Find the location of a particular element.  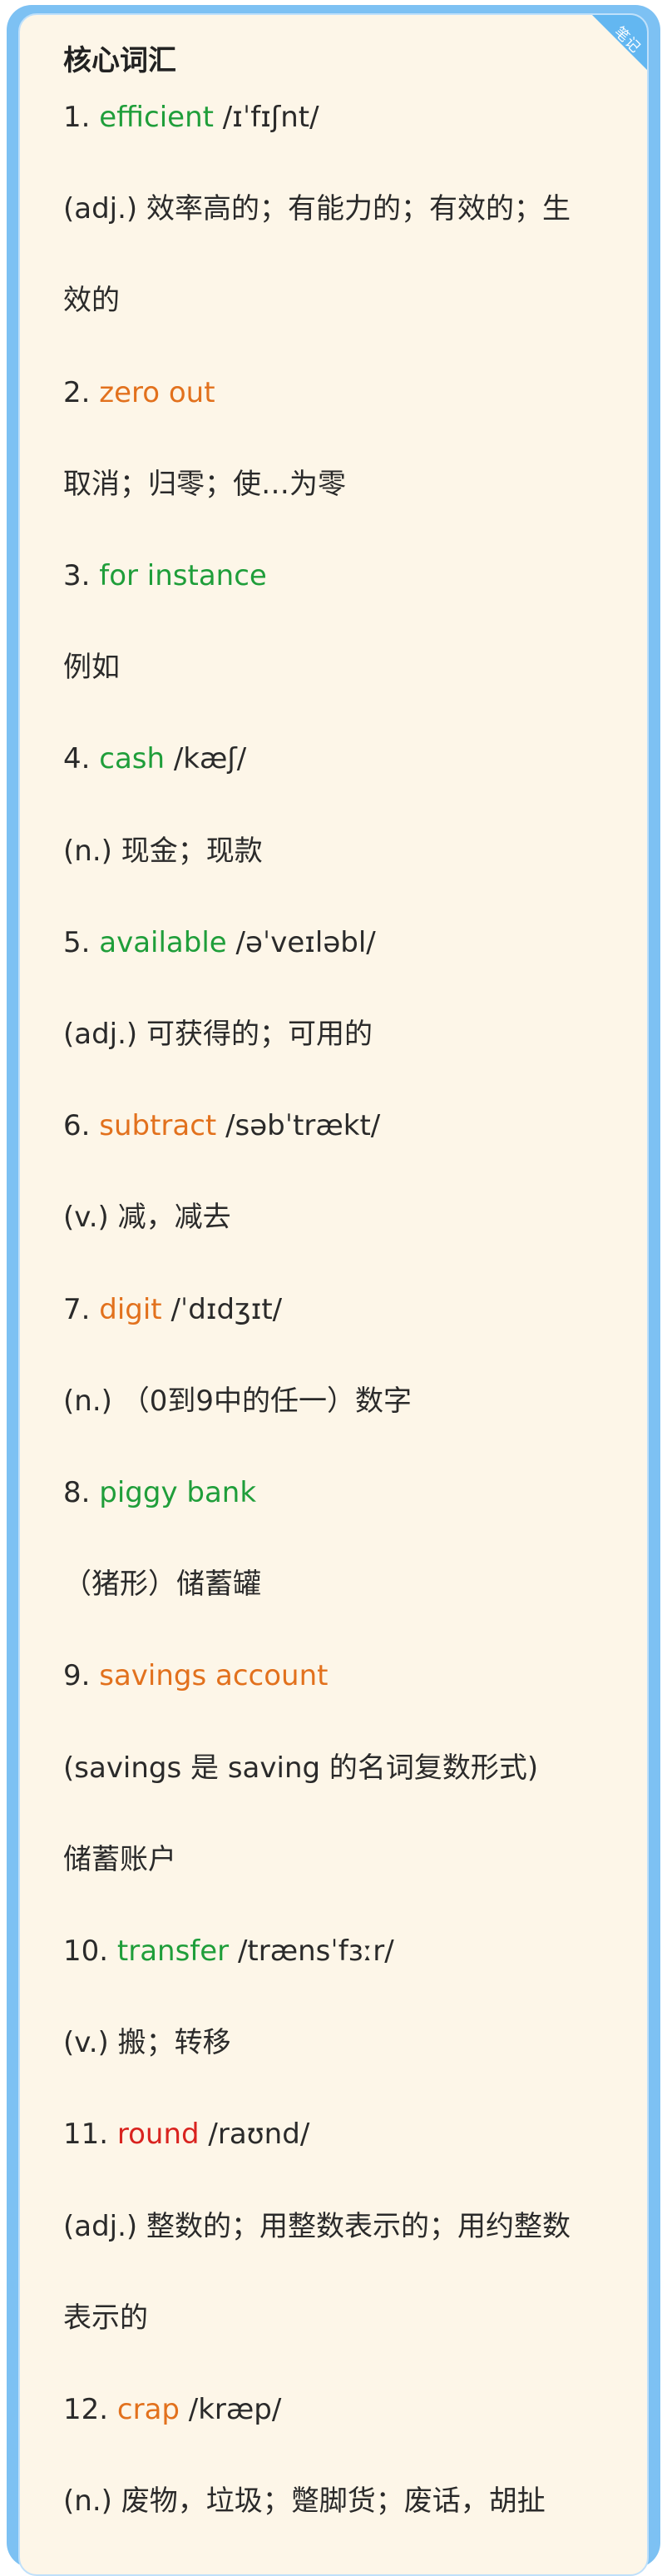

vocab-entry: 12. crap /kræp/ is located at coordinates (172, 2409).